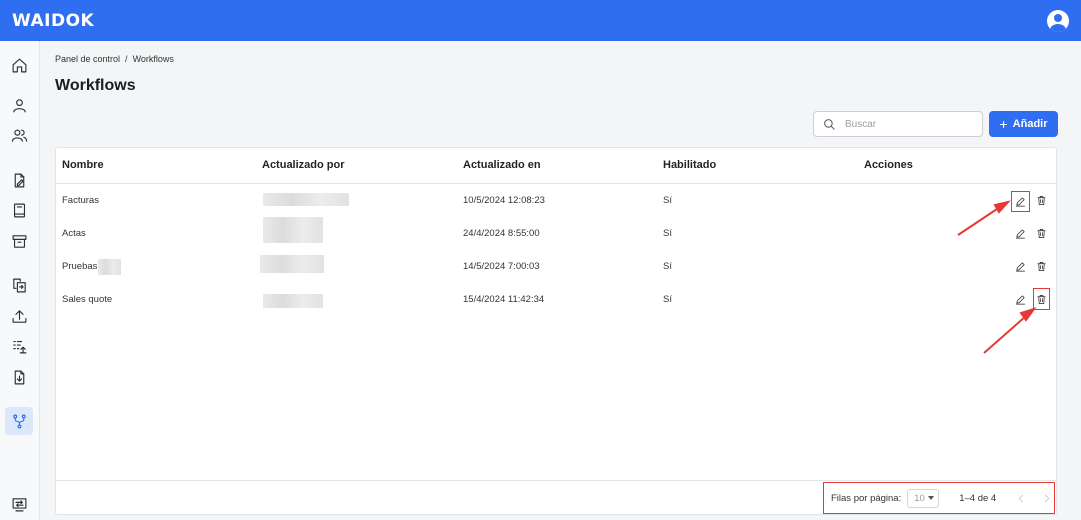 The height and width of the screenshot is (520, 1081). I want to click on sidebar-item-archive, so click(19, 241).